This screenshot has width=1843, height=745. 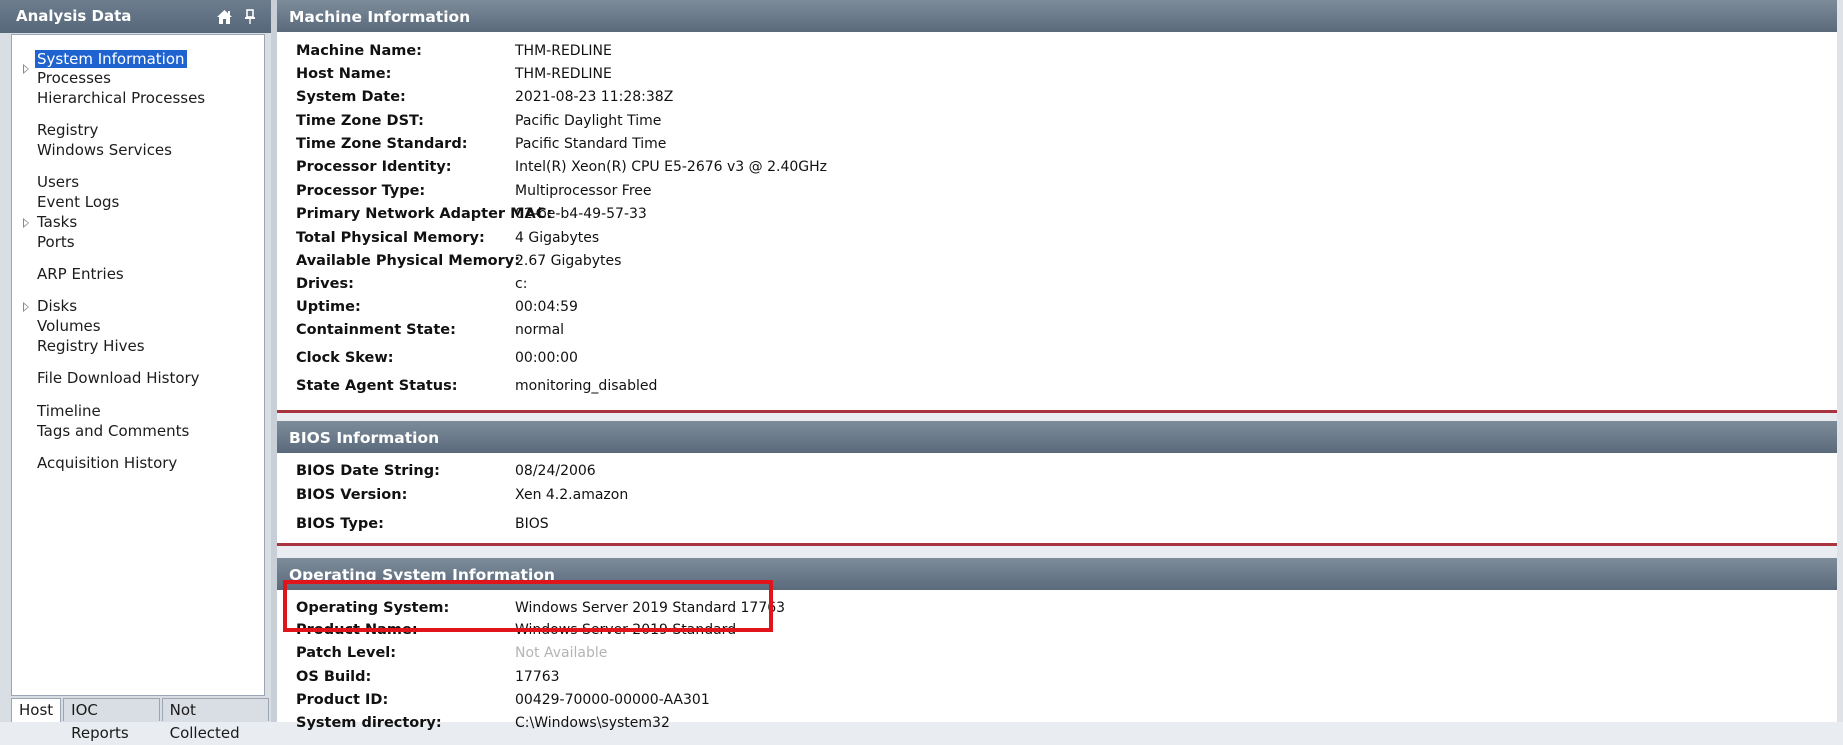 I want to click on tree-item-system-information: System Information, so click(x=111, y=59).